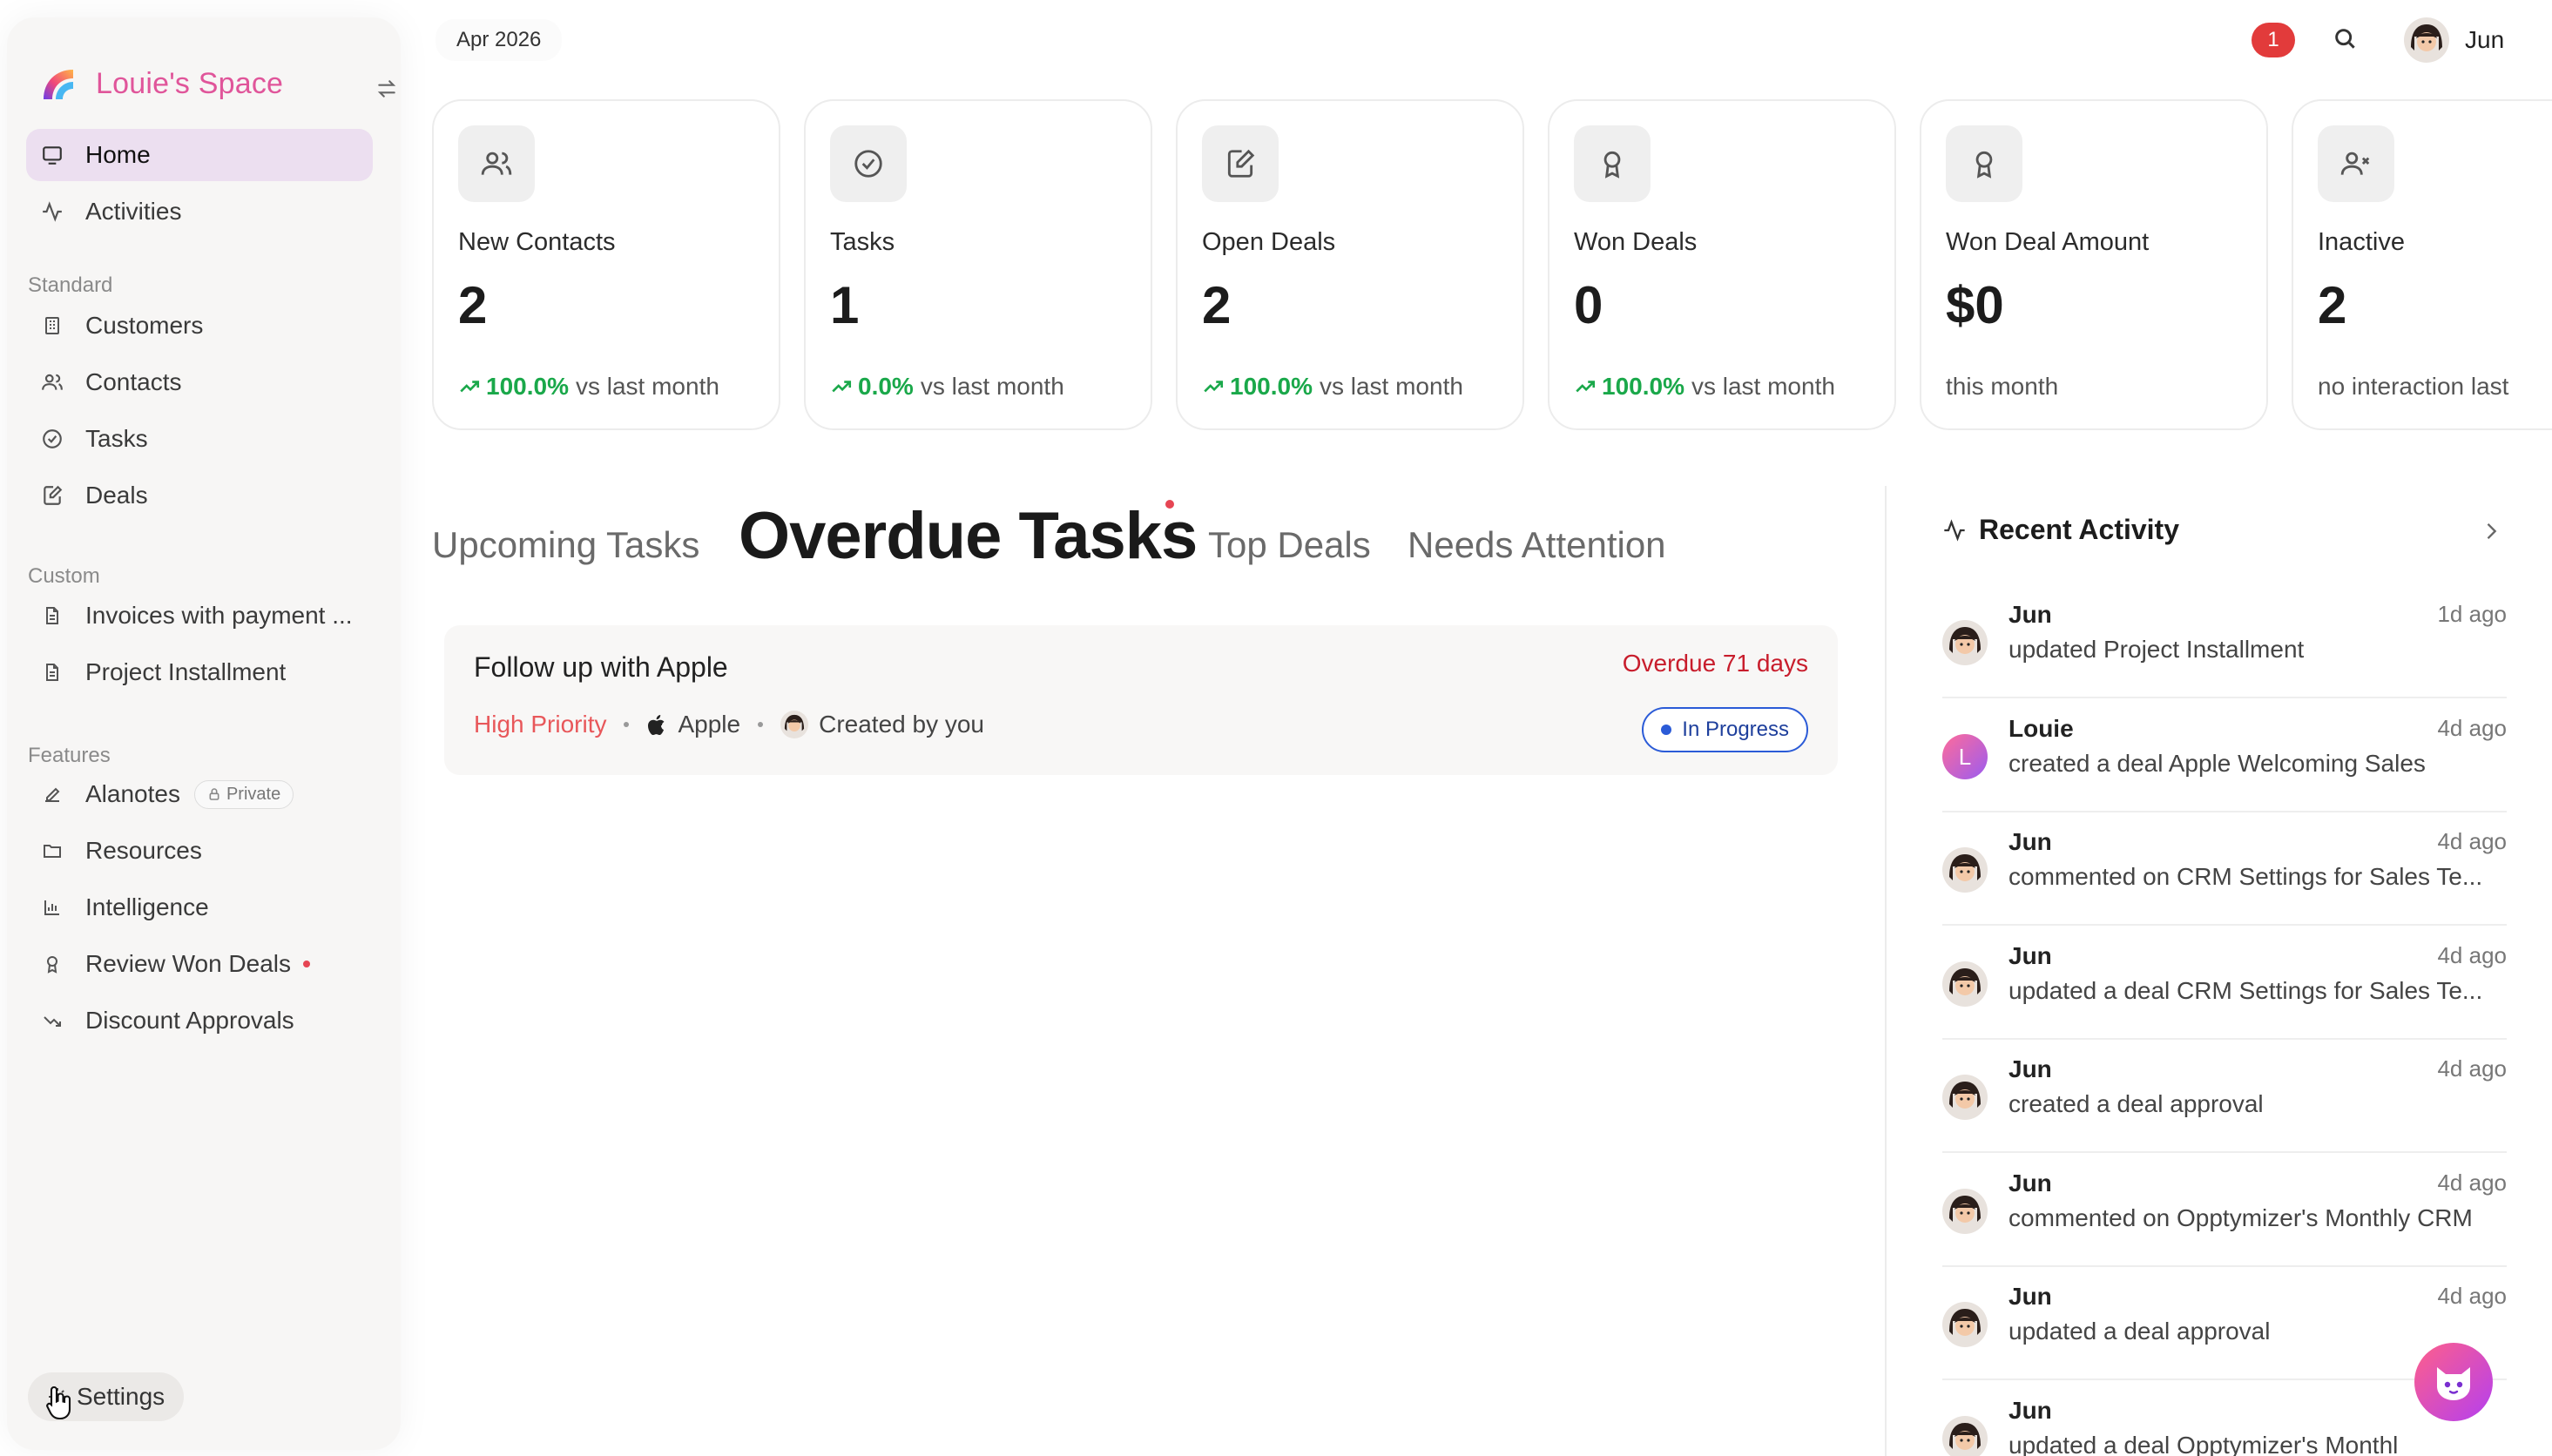 This screenshot has height=1456, width=2552. Describe the element at coordinates (627, 724) in the screenshot. I see `separator-dot` at that location.